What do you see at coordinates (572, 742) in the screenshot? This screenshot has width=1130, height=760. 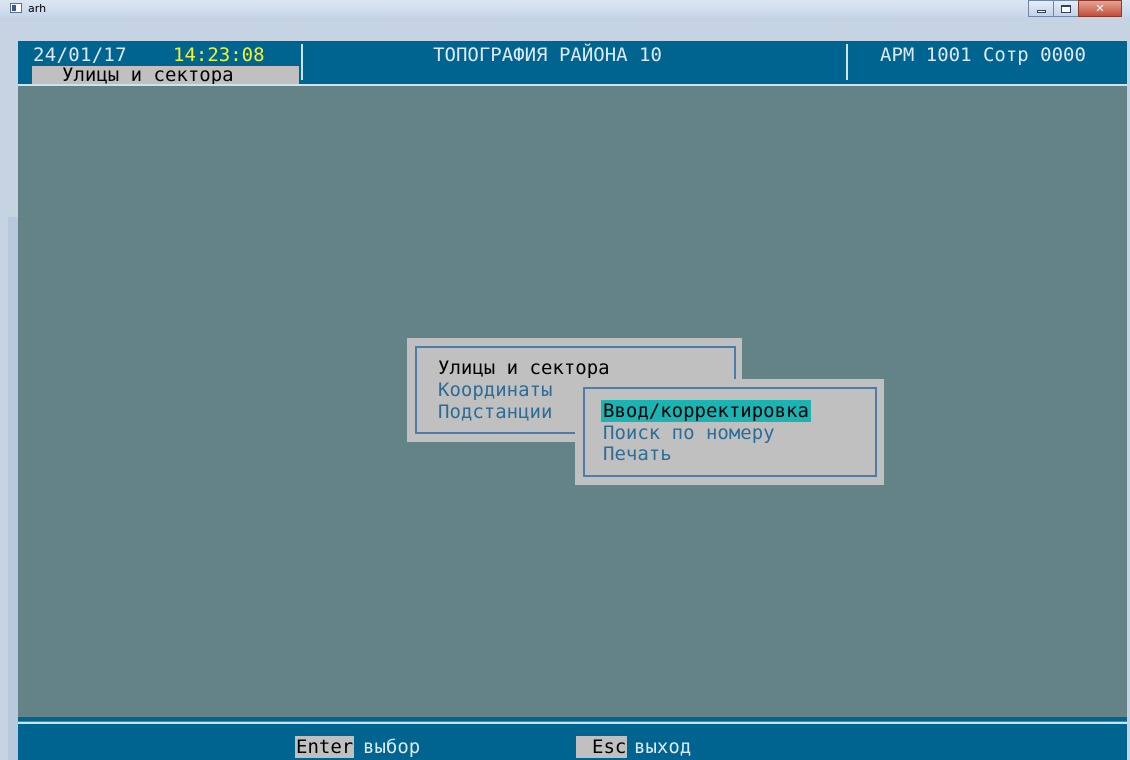 I see `footer-bar: Enter выбор Esc выход` at bounding box center [572, 742].